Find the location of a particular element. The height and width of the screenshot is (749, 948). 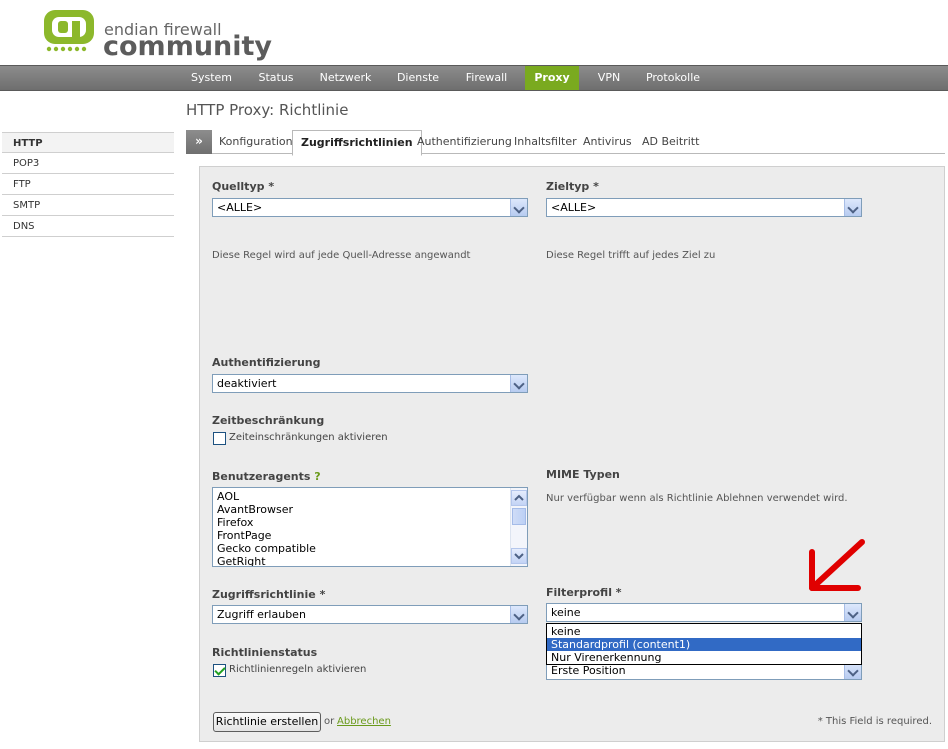

tab-konfiguration: Konfiguration is located at coordinates (256, 142).